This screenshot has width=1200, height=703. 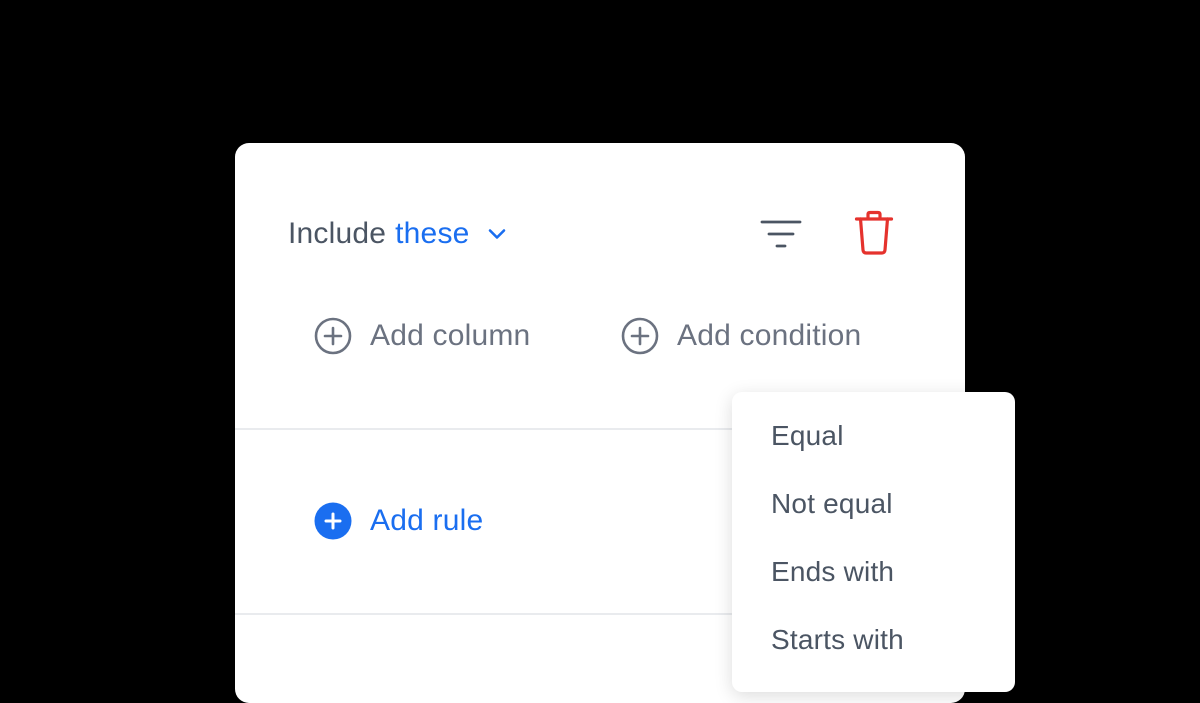 I want to click on trash-icon, so click(x=874, y=235).